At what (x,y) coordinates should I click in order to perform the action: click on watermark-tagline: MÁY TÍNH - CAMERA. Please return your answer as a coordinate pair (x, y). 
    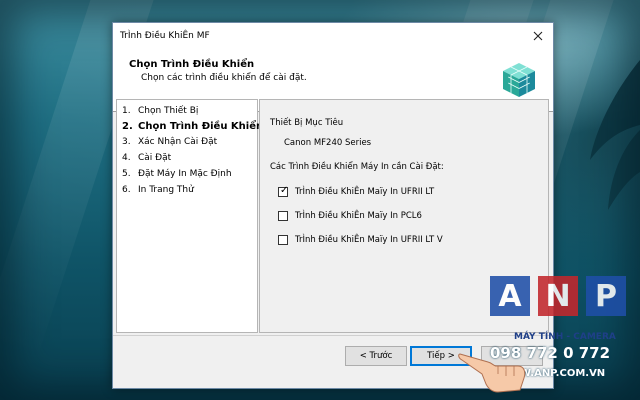
    Looking at the image, I should click on (565, 337).